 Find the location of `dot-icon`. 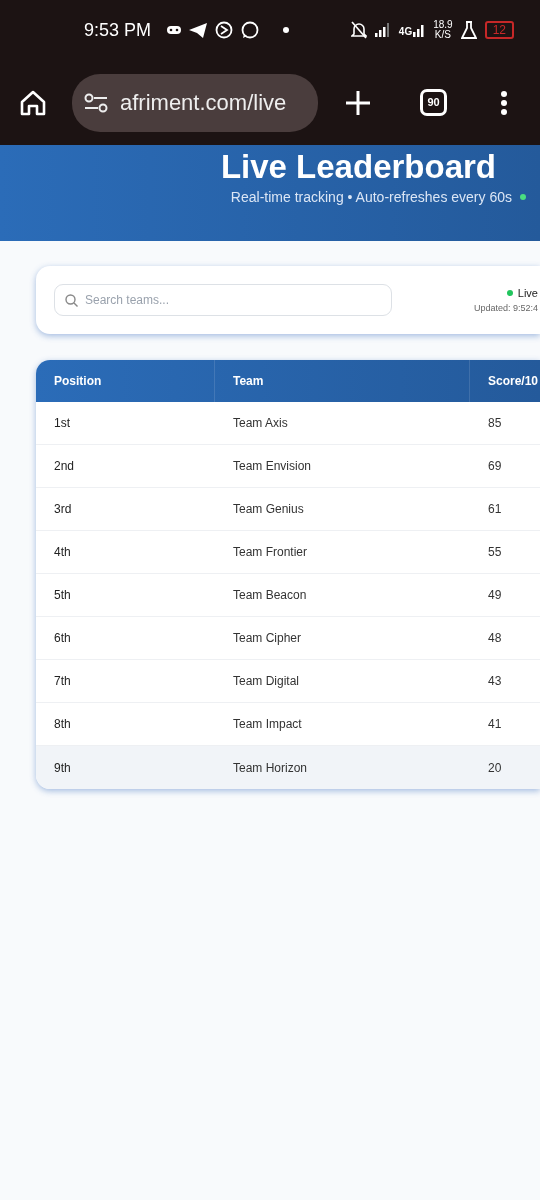

dot-icon is located at coordinates (286, 30).